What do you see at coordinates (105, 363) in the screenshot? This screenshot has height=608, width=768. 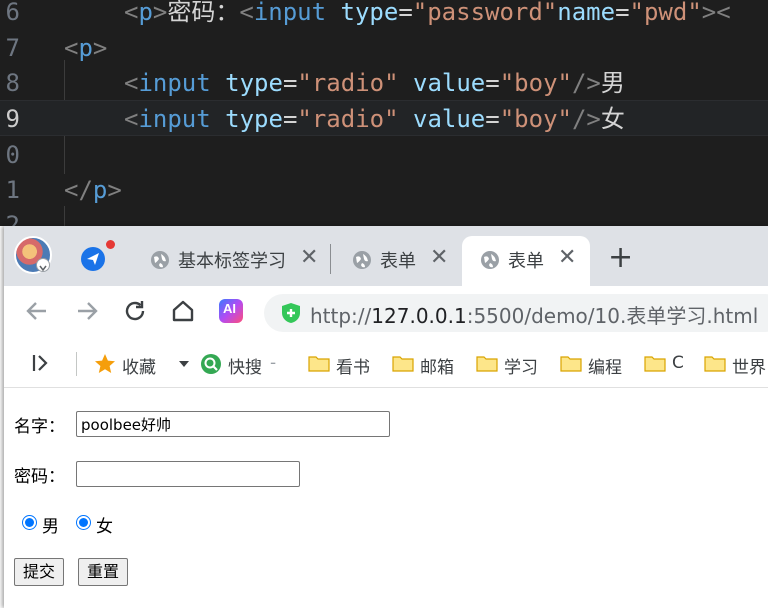 I see `star-icon` at bounding box center [105, 363].